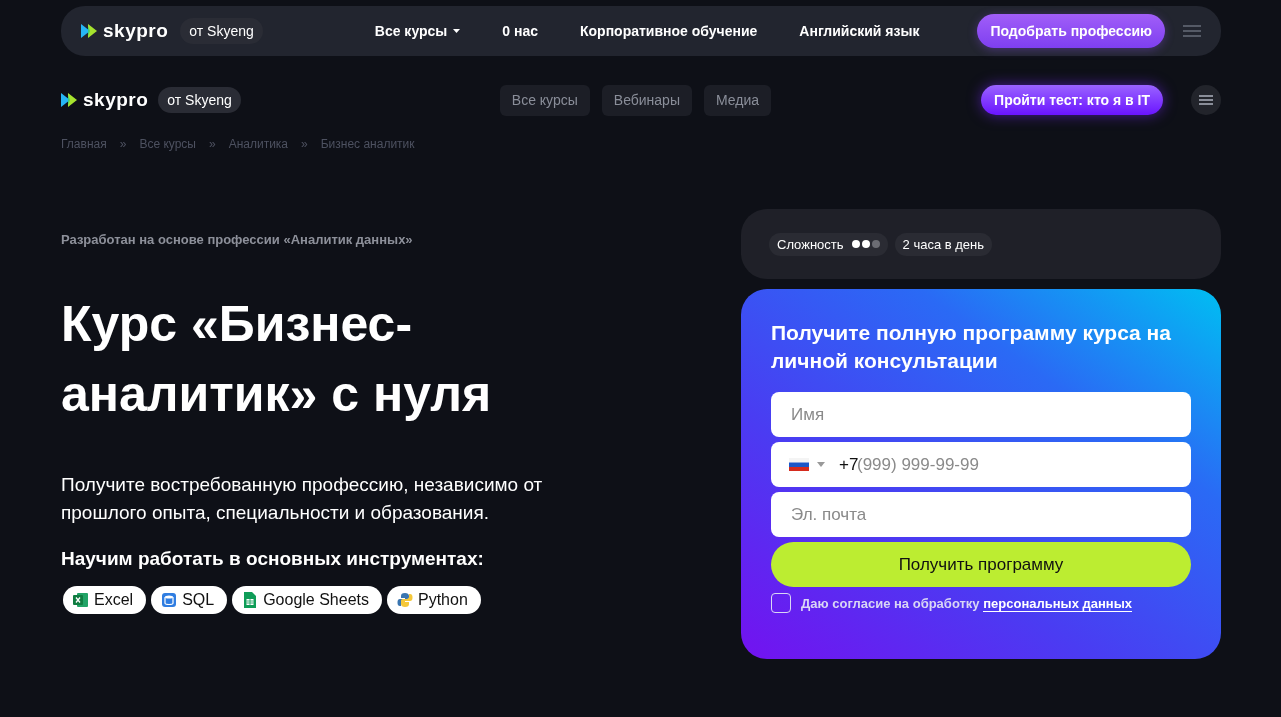 The height and width of the screenshot is (717, 1281). I want to click on nav-link: Английский язык, so click(859, 31).